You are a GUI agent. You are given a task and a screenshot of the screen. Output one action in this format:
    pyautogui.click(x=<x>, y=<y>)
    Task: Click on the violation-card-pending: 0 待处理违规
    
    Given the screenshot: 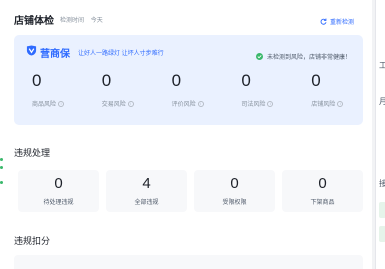 What is the action you would take?
    pyautogui.click(x=58, y=191)
    